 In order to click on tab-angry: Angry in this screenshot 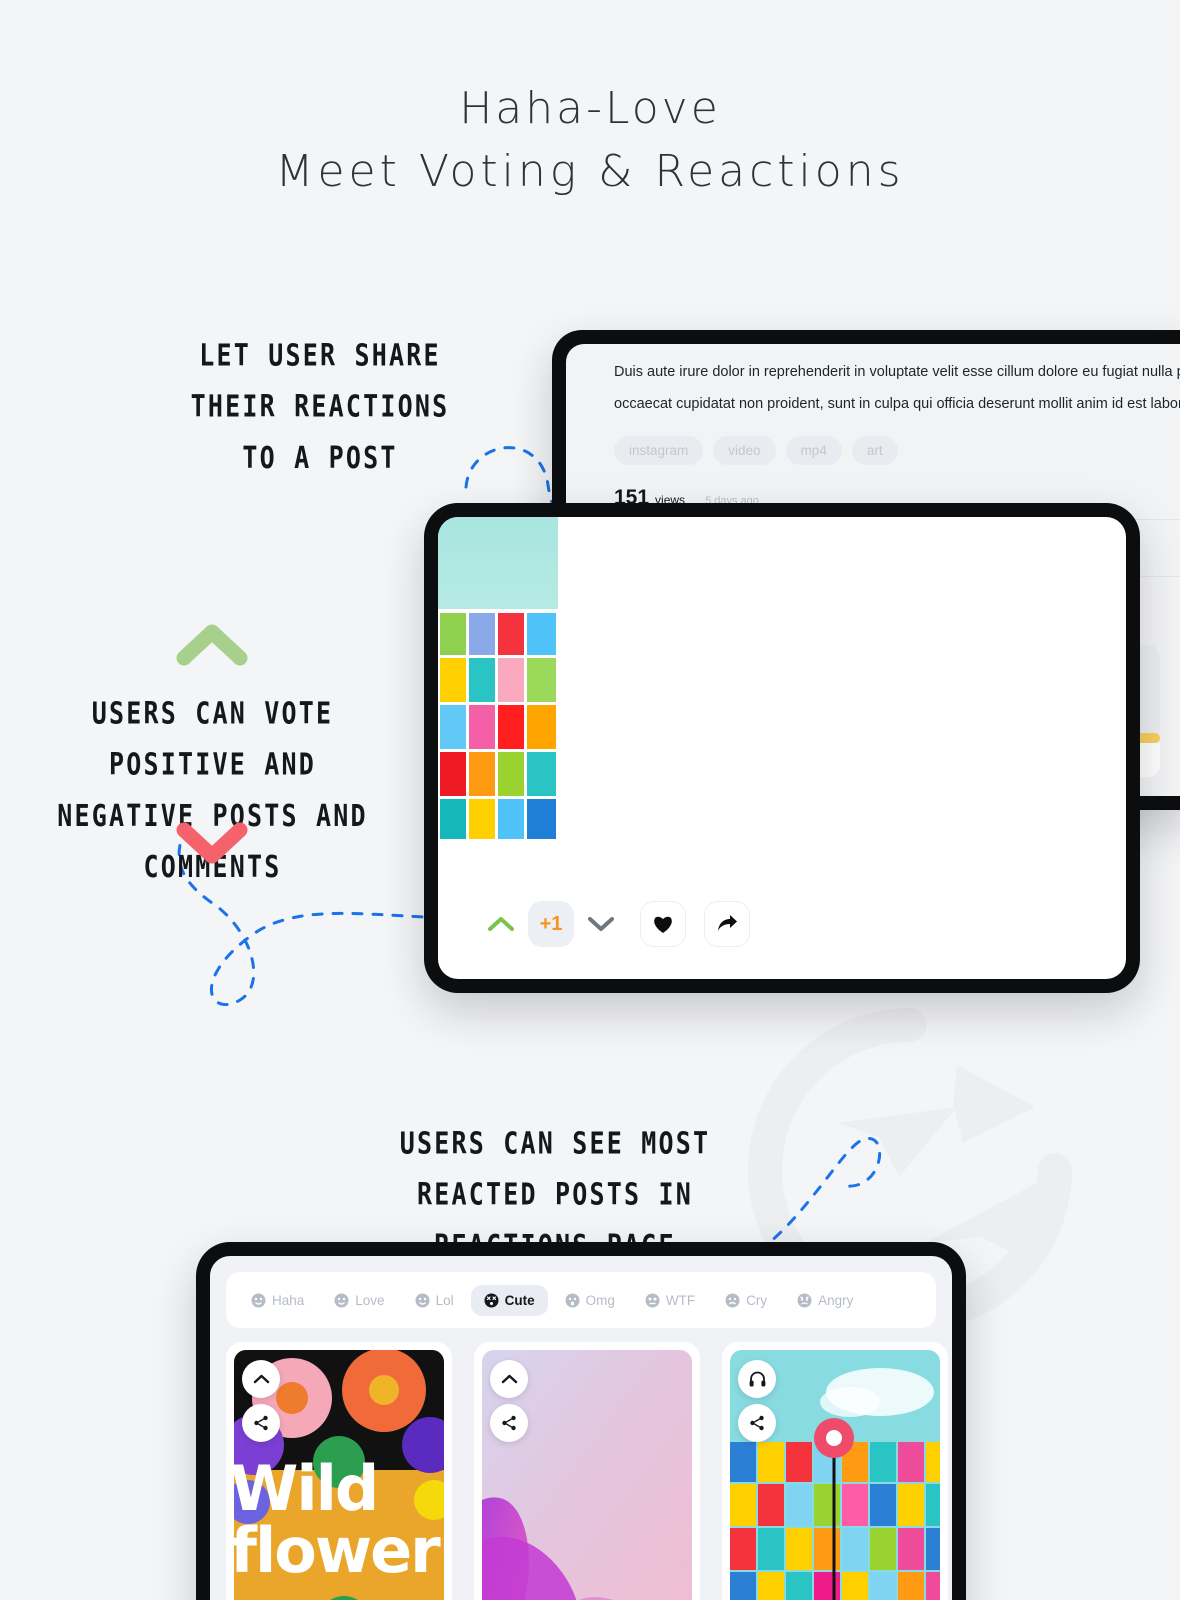, I will do `click(825, 1300)`.